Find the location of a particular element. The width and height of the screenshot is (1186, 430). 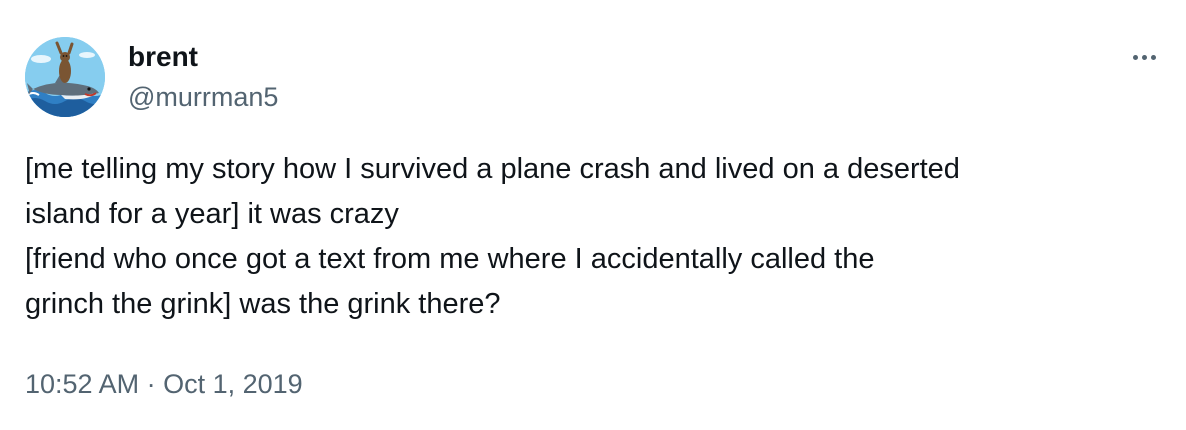

tweet-text-line: grinch the grink] was the grink there? is located at coordinates (263, 304).